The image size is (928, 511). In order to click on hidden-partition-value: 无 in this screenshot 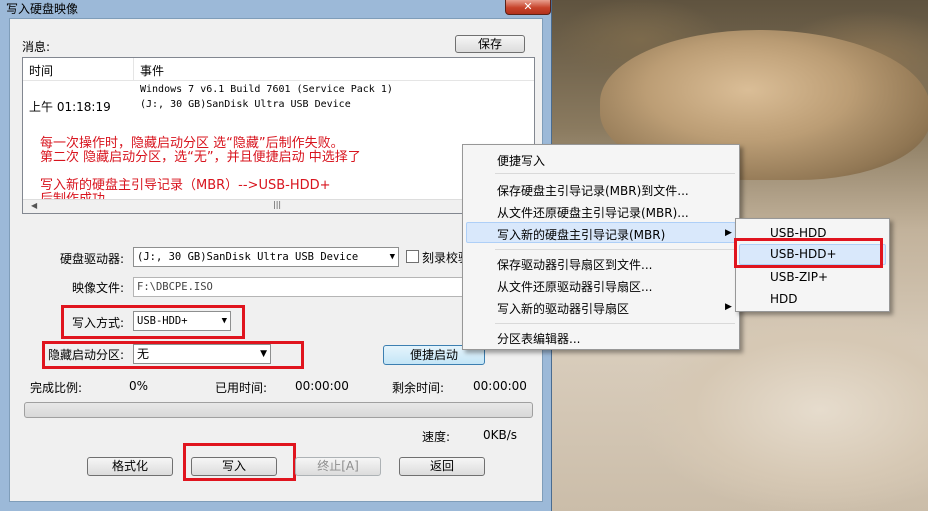, I will do `click(143, 354)`.